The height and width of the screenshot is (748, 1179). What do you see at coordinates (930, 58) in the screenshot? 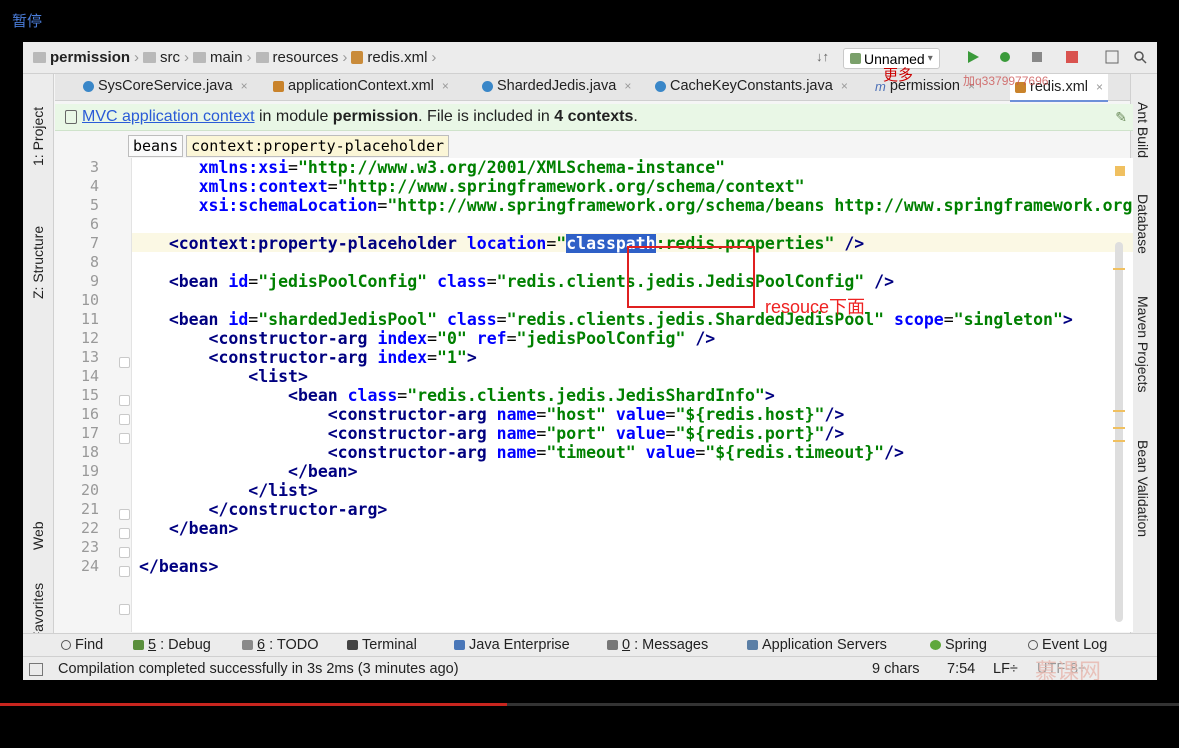
I see `chevron-down-icon: ▾` at bounding box center [930, 58].